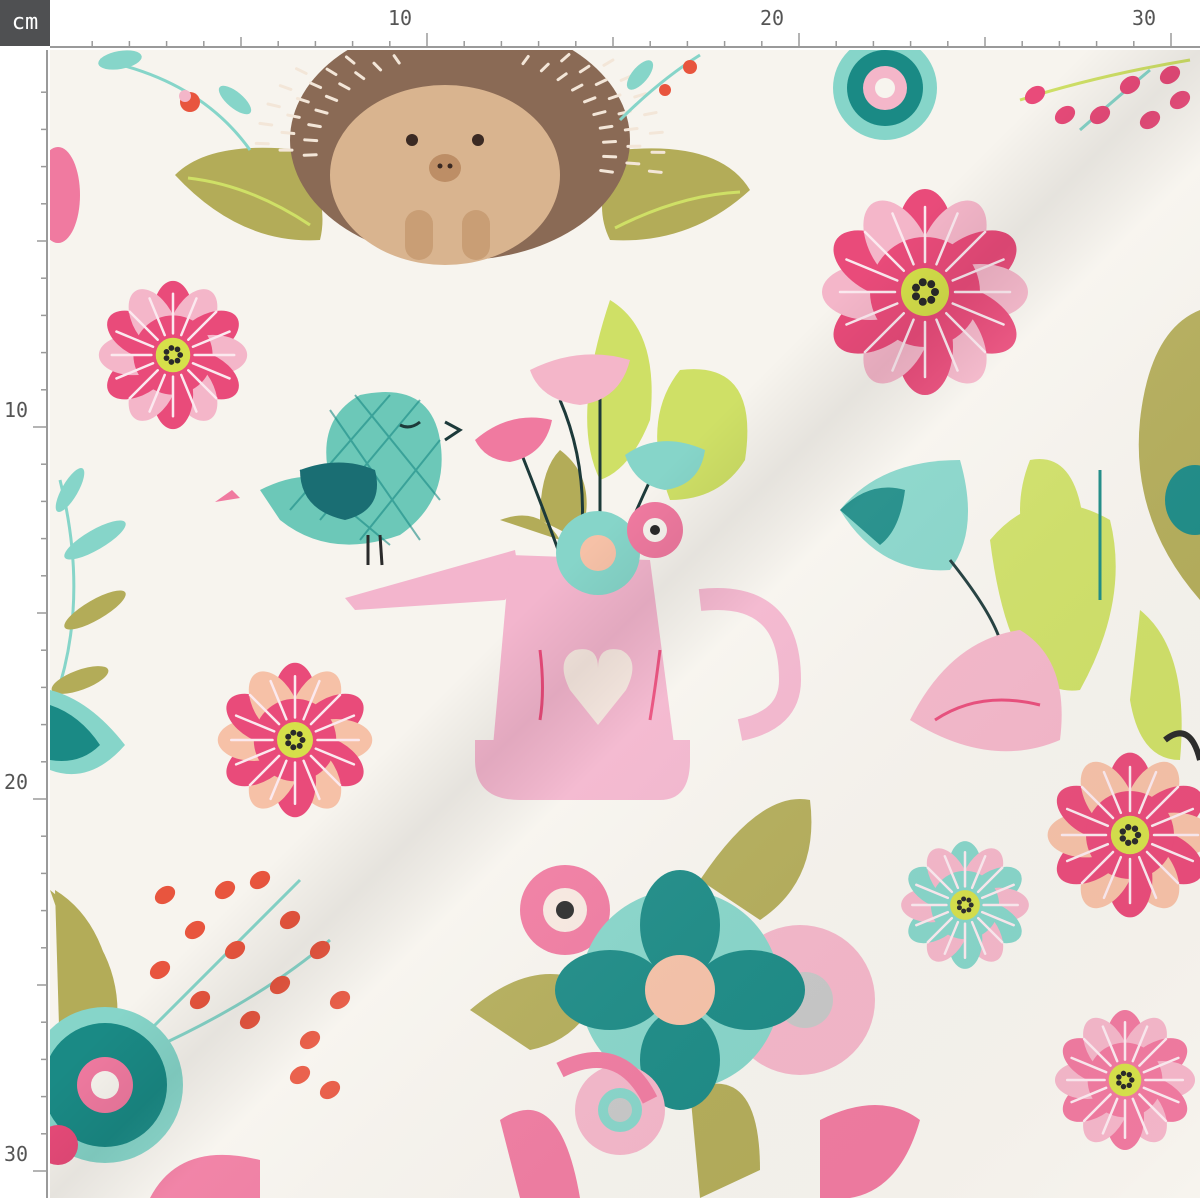  I want to click on left-ruler-label-10: 10, so click(16, 410).